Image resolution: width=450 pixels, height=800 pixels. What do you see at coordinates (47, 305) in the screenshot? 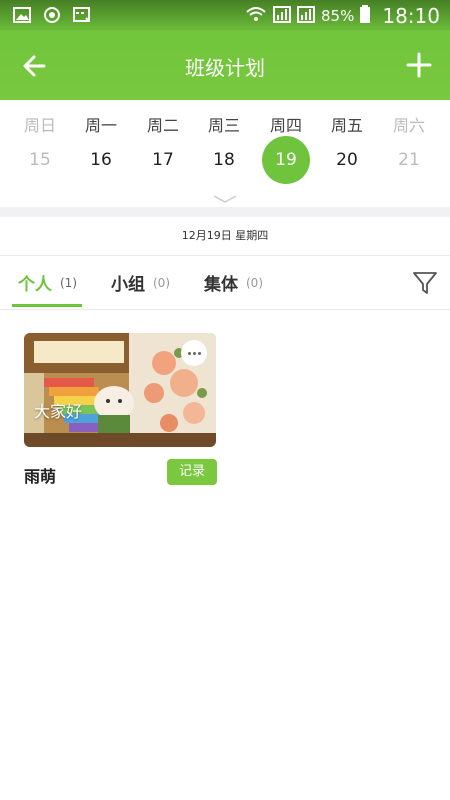
I see `active-tab-indicator` at bounding box center [47, 305].